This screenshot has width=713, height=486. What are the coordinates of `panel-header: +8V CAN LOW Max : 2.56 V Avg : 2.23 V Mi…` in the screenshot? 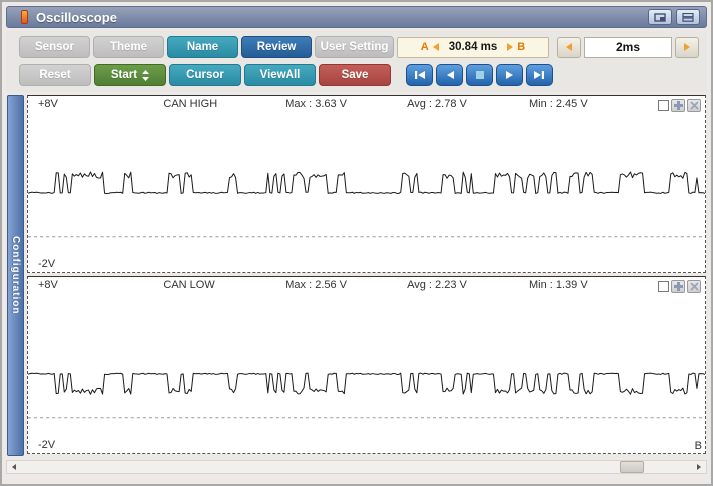 It's located at (366, 287).